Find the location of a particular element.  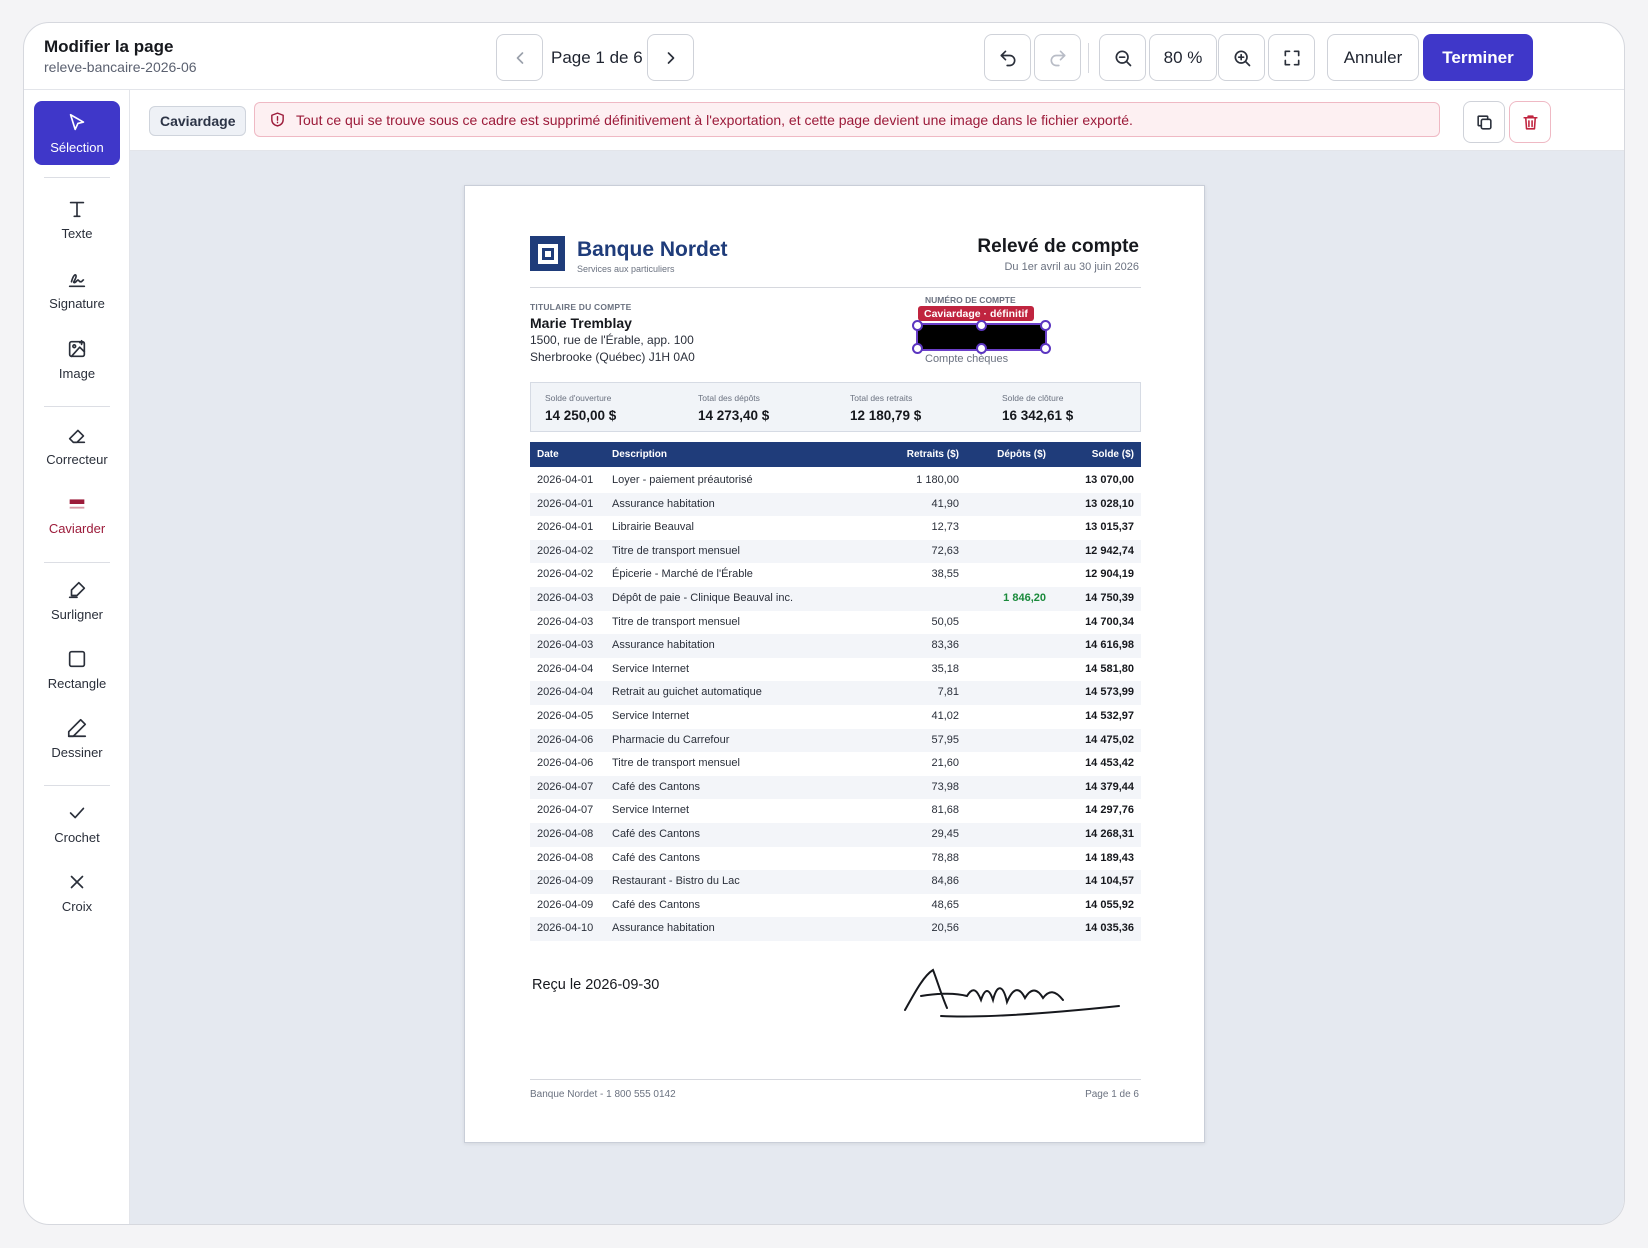

zoom-out-button is located at coordinates (1122, 57).